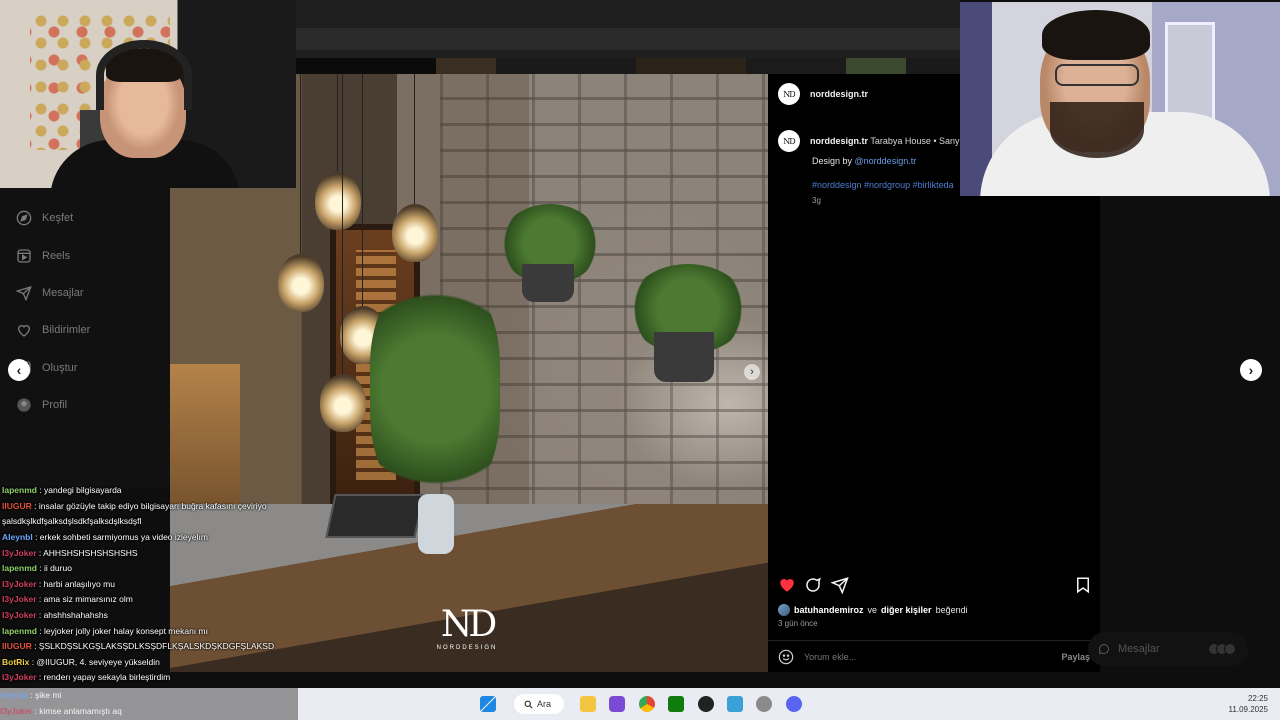 The height and width of the screenshot is (720, 1280). I want to click on chat-username: BotRix, so click(15, 662).